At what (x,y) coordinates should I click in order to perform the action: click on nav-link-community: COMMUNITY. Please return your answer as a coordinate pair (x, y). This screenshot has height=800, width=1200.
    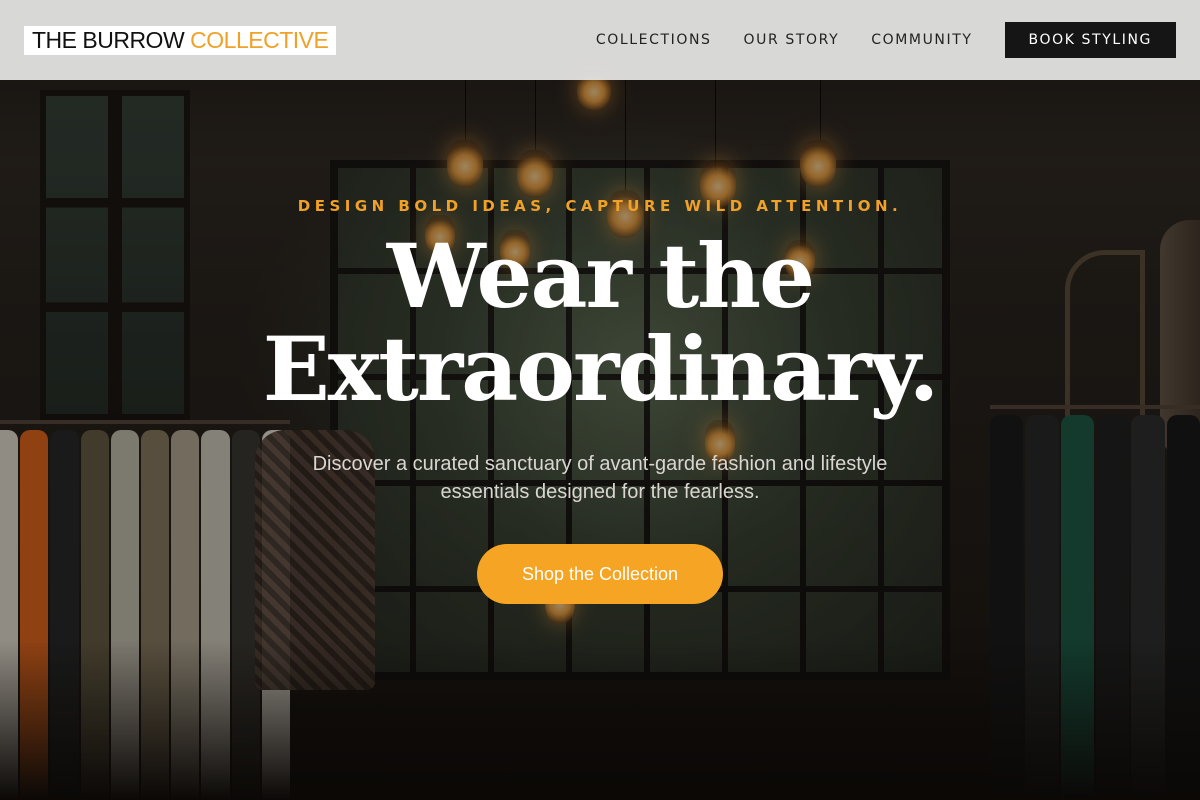
    Looking at the image, I should click on (921, 40).